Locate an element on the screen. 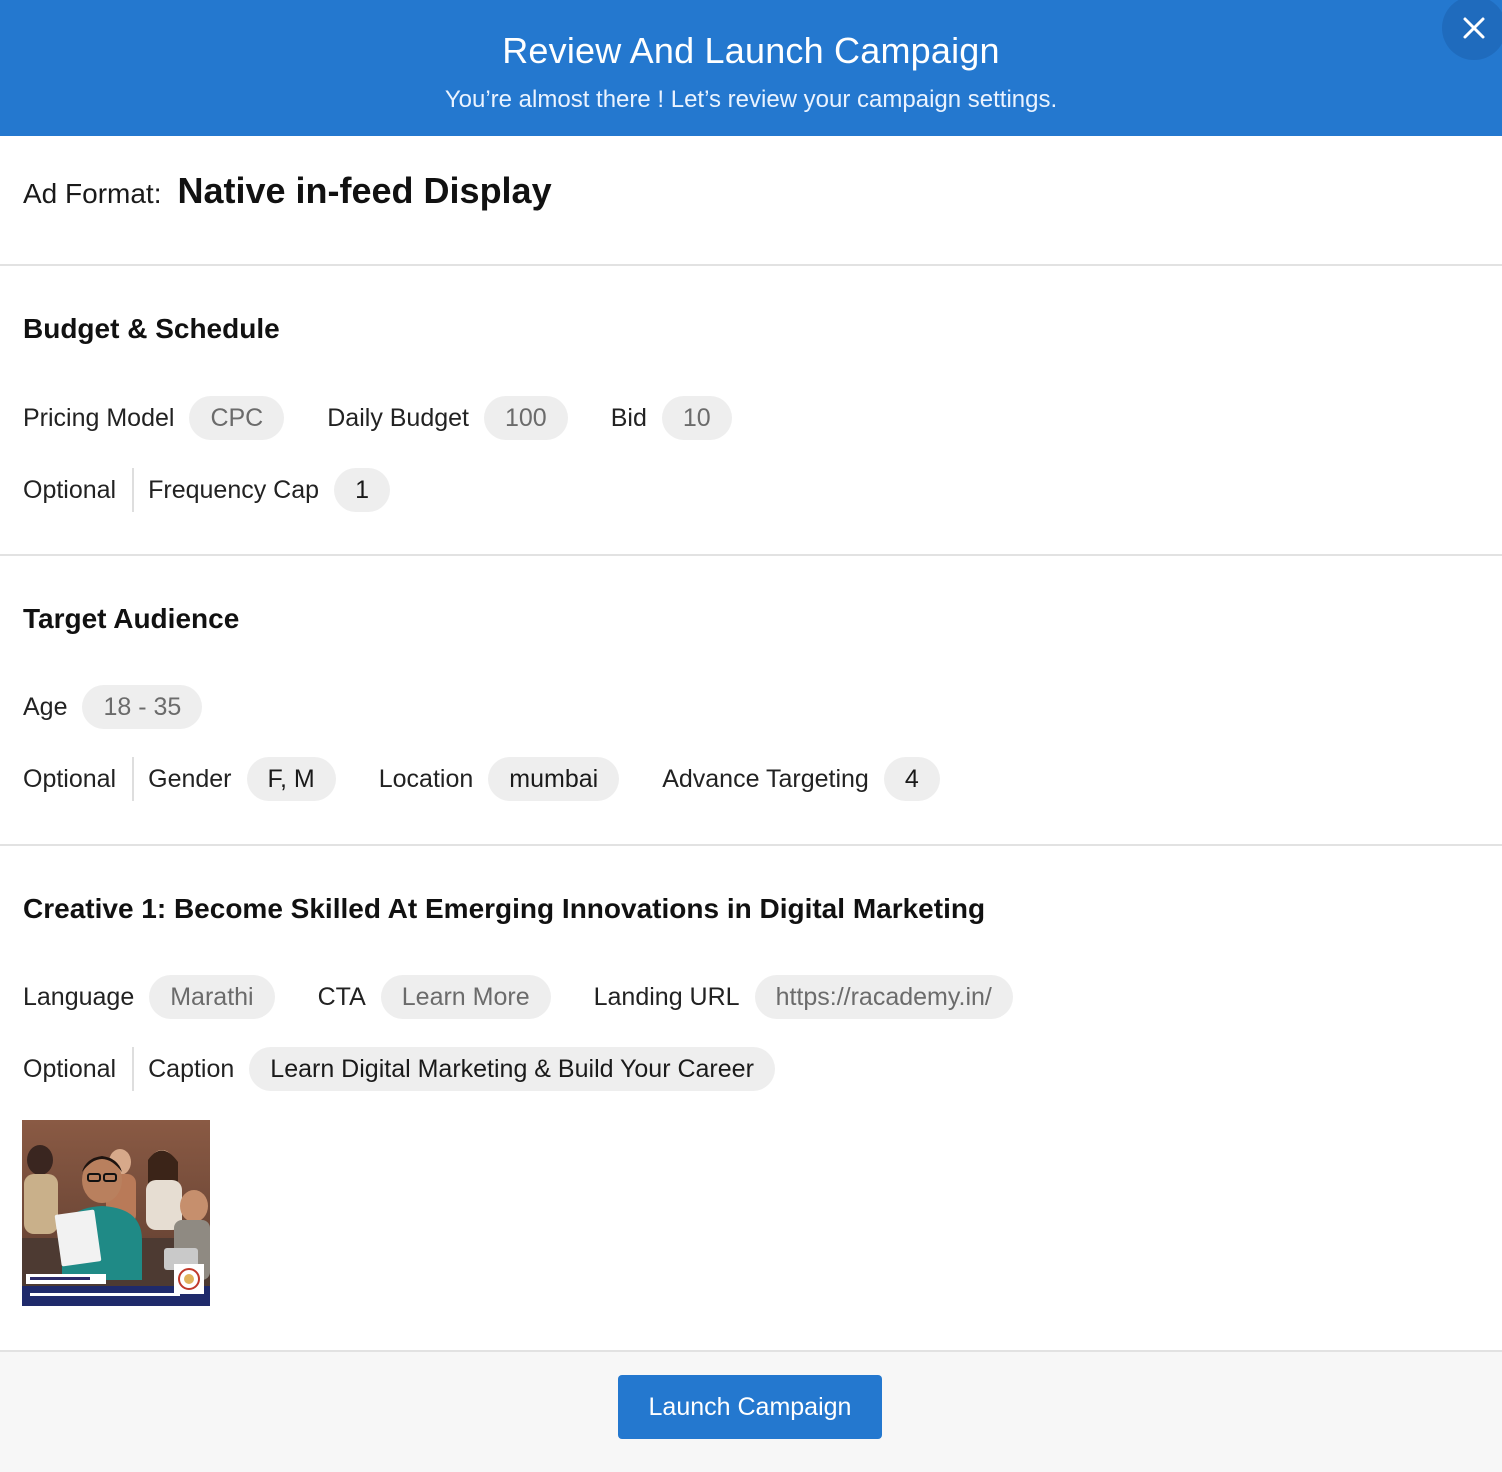 The height and width of the screenshot is (1472, 1502). close-button is located at coordinates (1472, 30).